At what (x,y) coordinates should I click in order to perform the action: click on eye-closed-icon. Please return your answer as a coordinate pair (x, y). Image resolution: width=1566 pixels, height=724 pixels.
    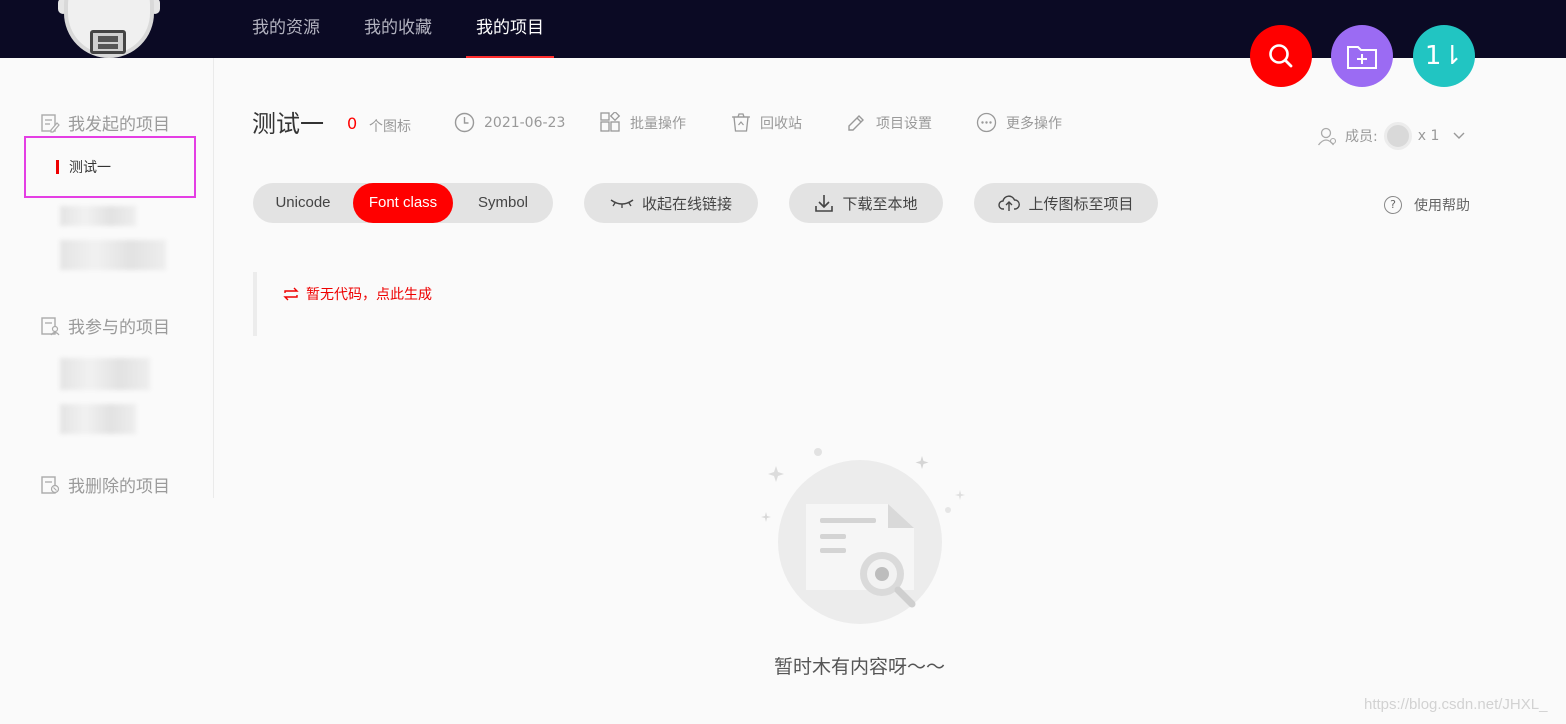
    Looking at the image, I should click on (622, 203).